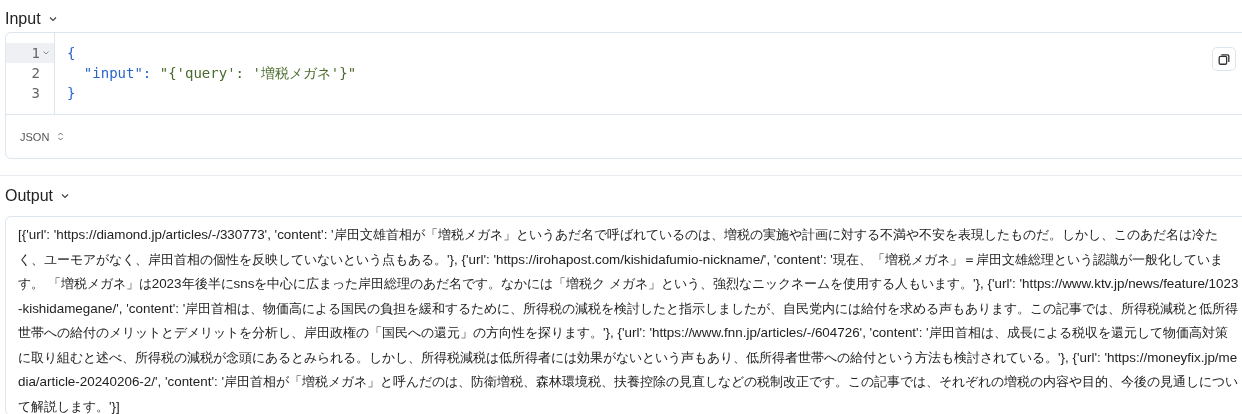 Image resolution: width=1242 pixels, height=414 pixels. I want to click on copy-button, so click(1224, 59).